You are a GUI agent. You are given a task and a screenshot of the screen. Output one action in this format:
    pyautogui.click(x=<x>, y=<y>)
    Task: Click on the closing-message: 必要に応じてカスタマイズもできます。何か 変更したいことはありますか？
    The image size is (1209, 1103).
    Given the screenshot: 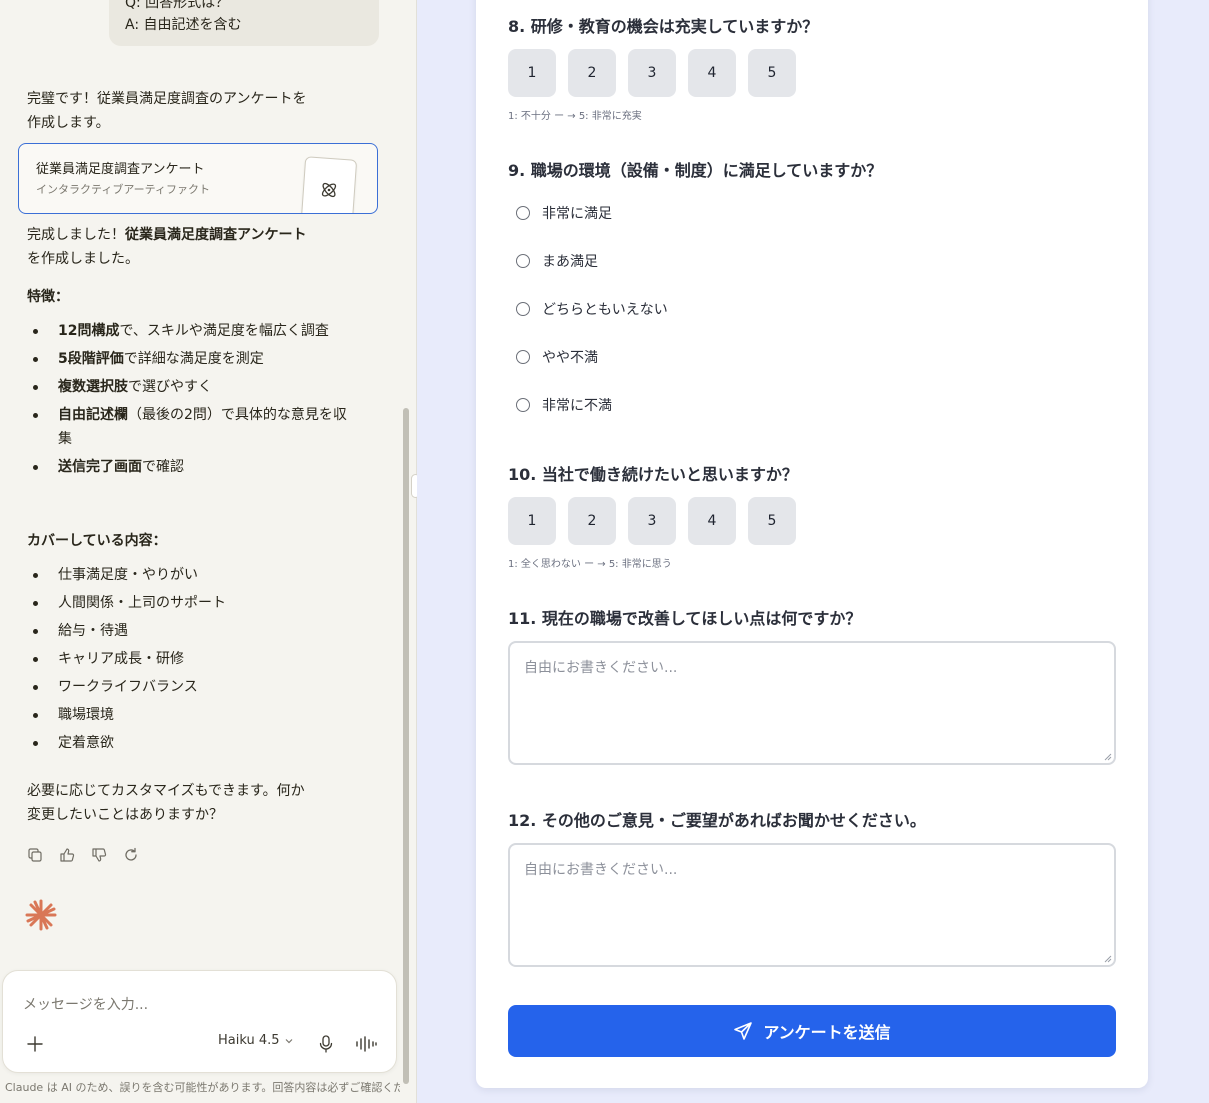 What is the action you would take?
    pyautogui.click(x=192, y=803)
    